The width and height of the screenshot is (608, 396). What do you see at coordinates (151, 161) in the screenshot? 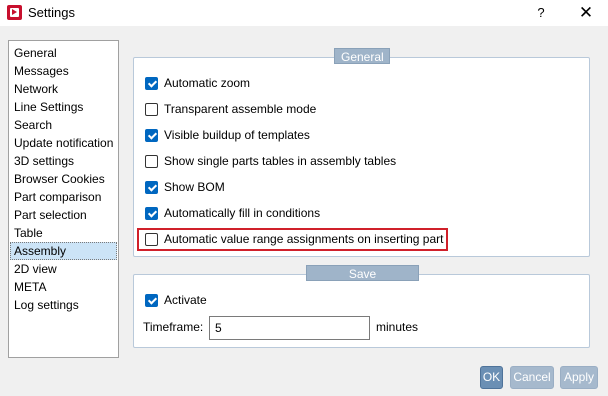
I see `single-parts-tables-checkbox` at bounding box center [151, 161].